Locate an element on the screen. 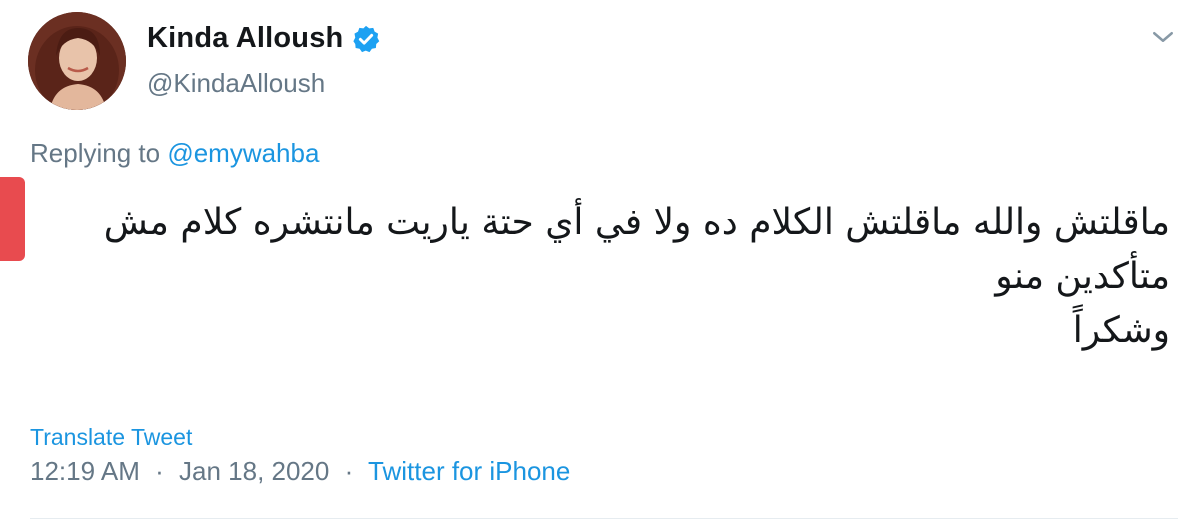  tweet-text-line: متأكدين منو is located at coordinates (1082, 276).